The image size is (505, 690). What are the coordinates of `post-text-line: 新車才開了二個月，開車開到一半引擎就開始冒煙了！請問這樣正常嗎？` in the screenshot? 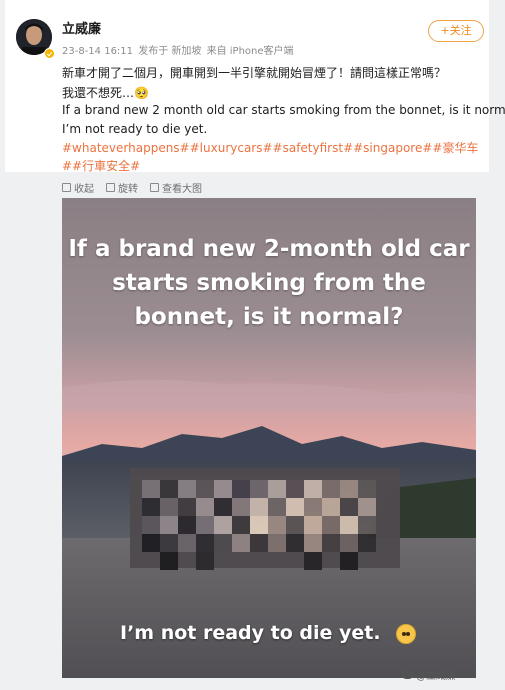 It's located at (254, 73).